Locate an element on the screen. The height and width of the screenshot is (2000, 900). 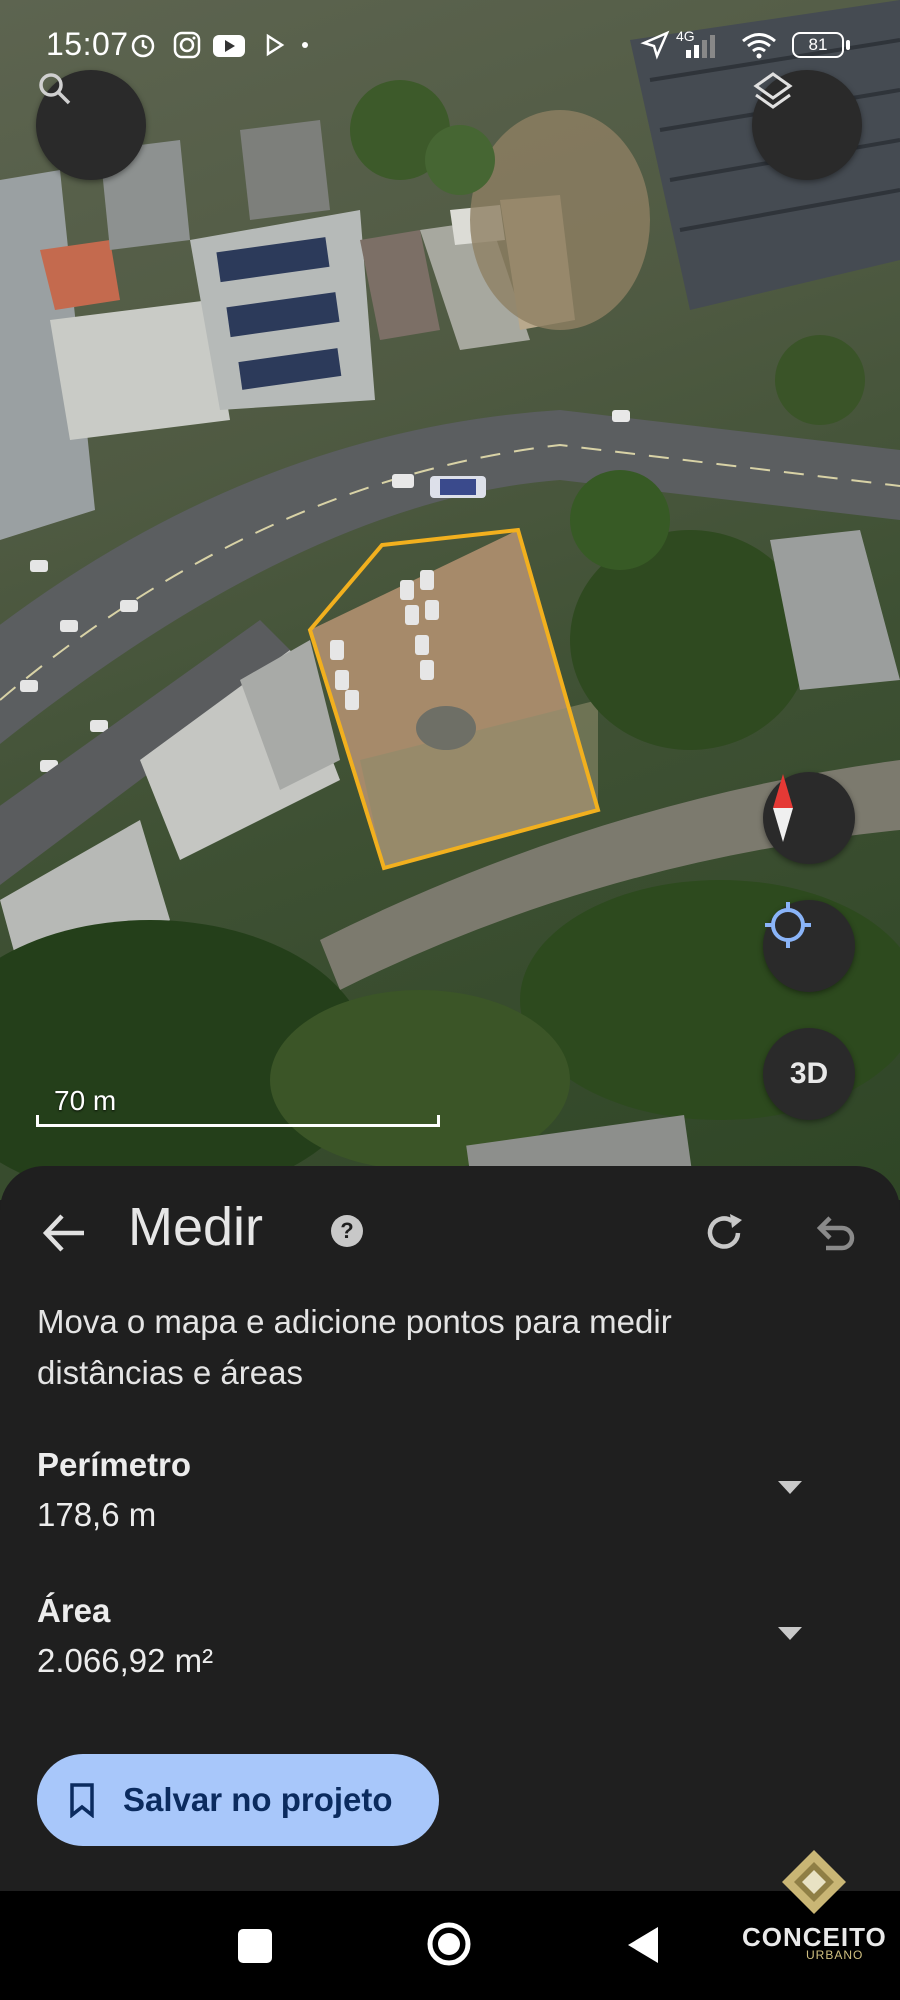
watermark-sub: URBANO is located at coordinates (835, 1955).